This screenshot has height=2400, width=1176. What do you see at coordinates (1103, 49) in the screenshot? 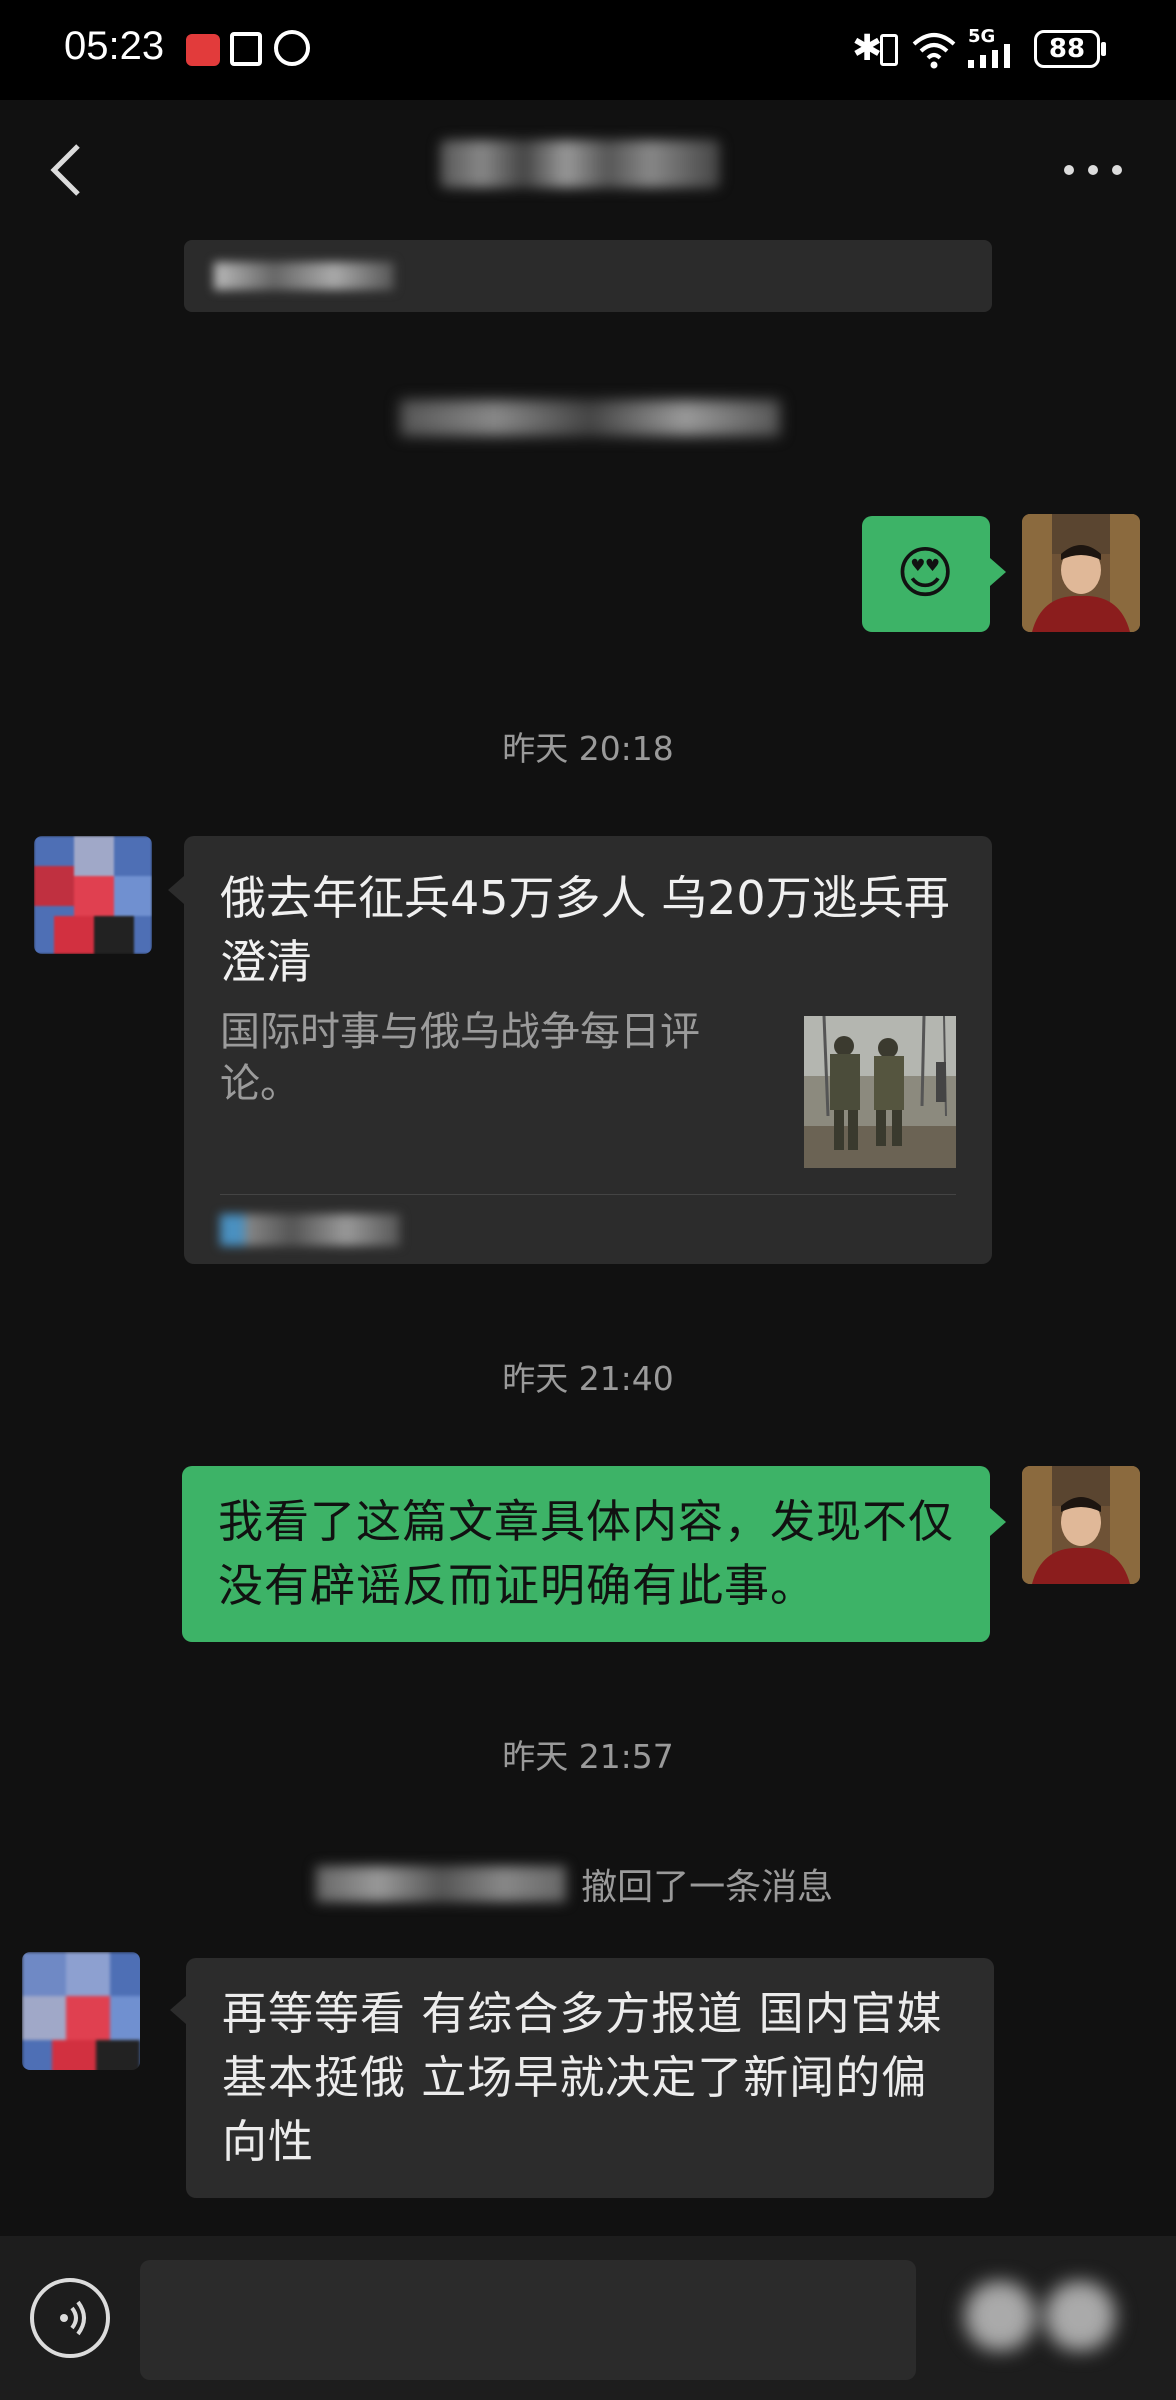
I see `battery-tip` at bounding box center [1103, 49].